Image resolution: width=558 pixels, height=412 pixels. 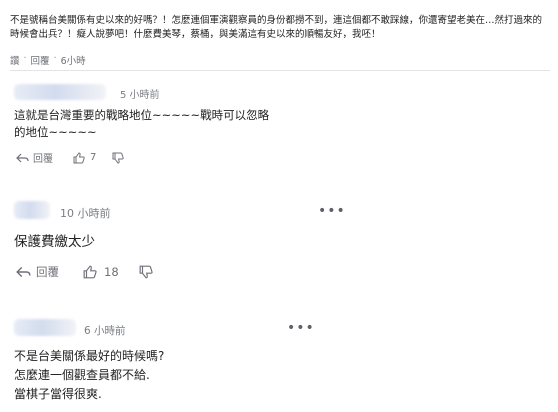 I want to click on divider, so click(x=280, y=70).